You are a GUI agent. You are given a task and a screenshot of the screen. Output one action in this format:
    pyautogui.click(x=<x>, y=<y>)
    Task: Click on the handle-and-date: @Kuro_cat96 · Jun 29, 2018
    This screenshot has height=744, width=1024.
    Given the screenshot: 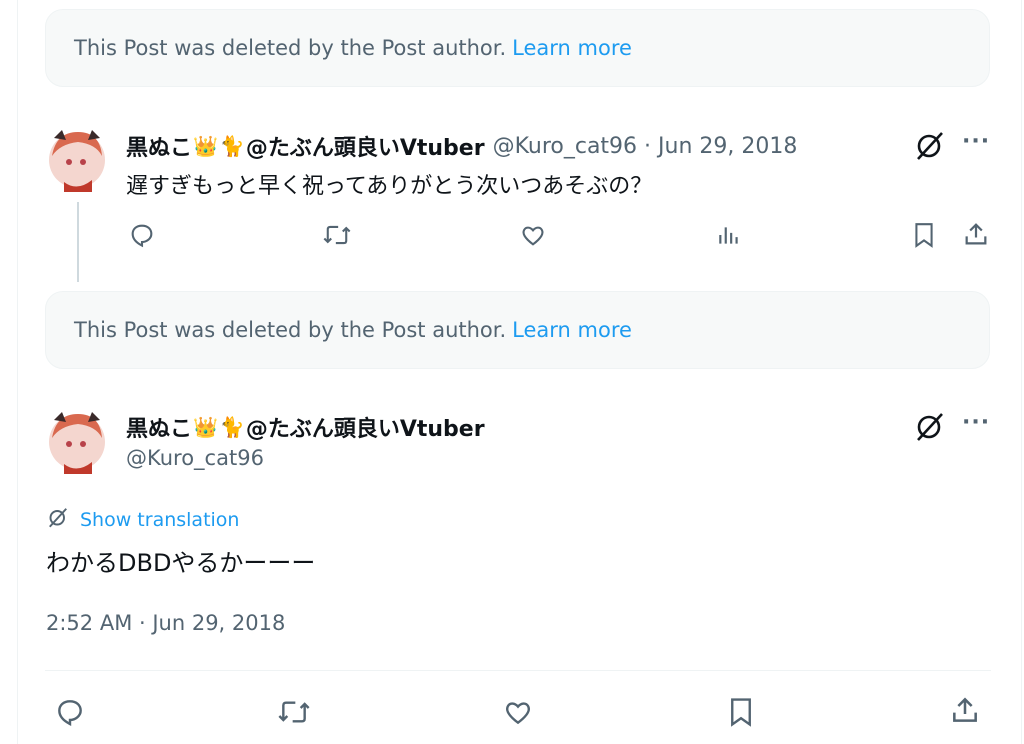 What is the action you would take?
    pyautogui.click(x=645, y=146)
    